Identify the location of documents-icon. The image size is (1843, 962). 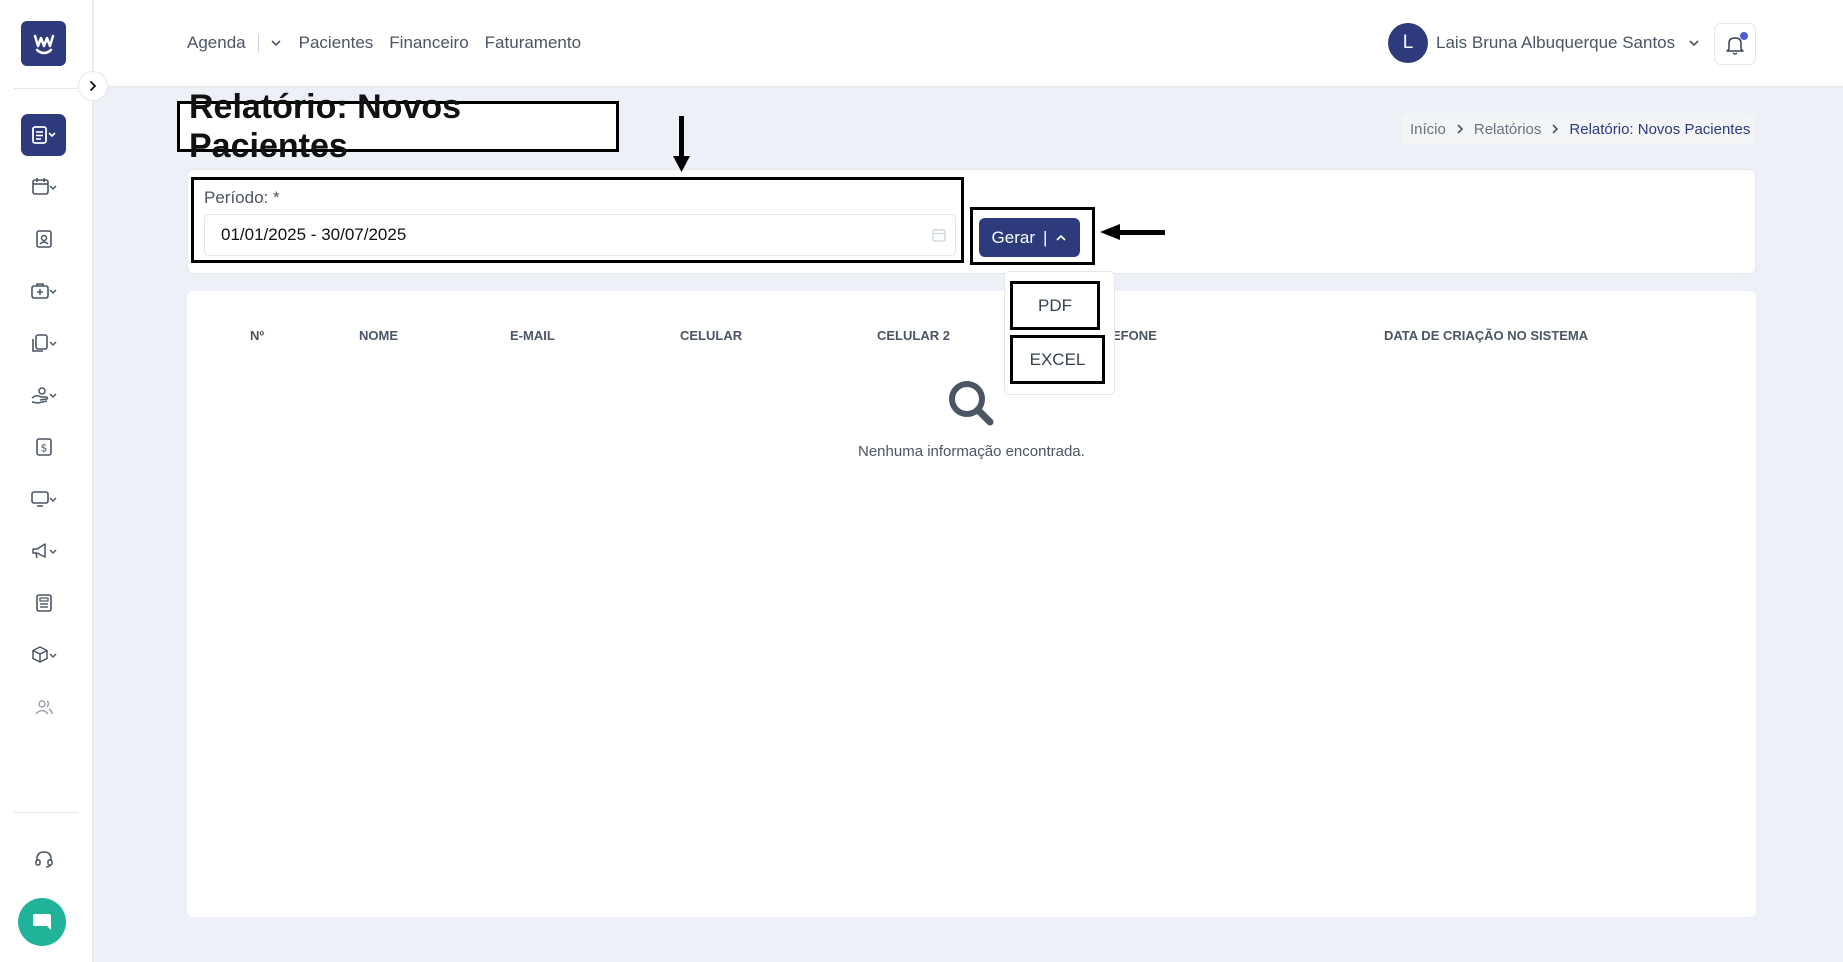
(43, 343).